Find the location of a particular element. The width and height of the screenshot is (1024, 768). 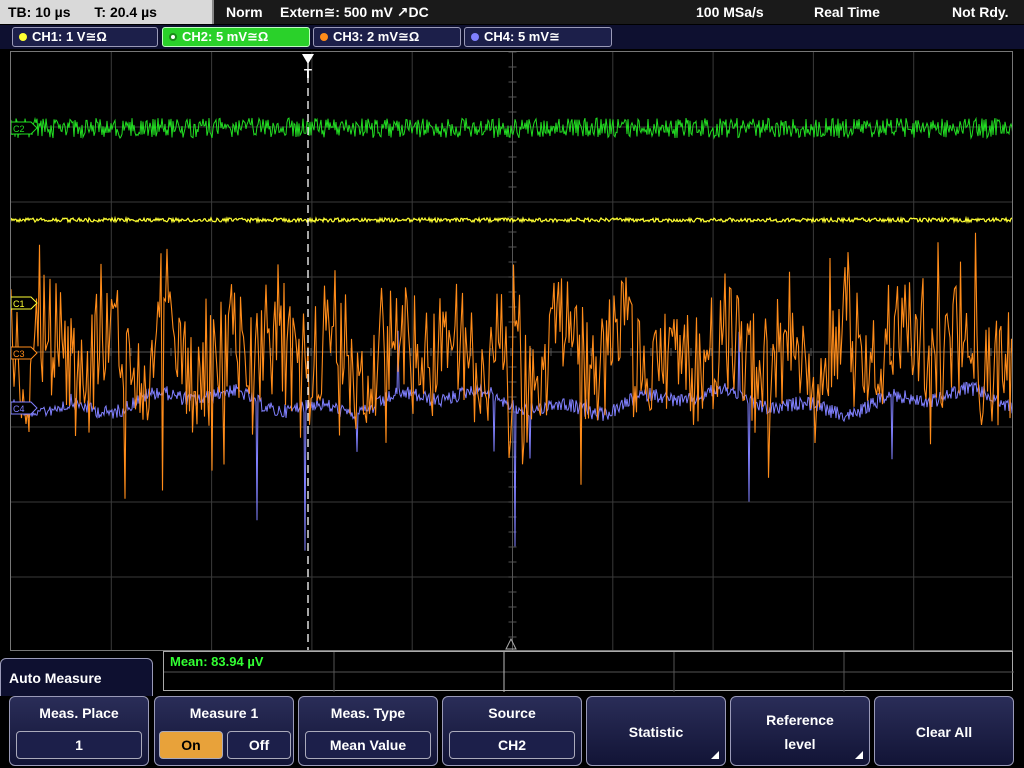

channel-4-marker: C4 is located at coordinates (24, 408).